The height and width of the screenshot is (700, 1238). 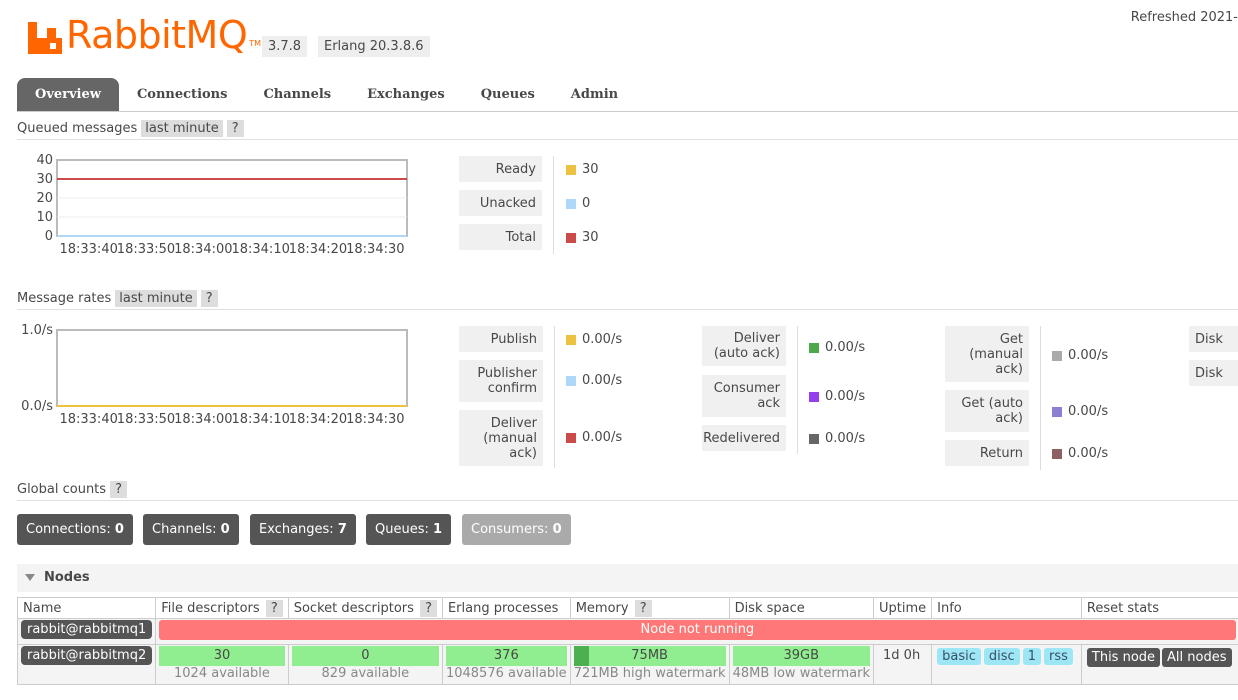 I want to click on publisher-confirm-swatch, so click(x=571, y=380).